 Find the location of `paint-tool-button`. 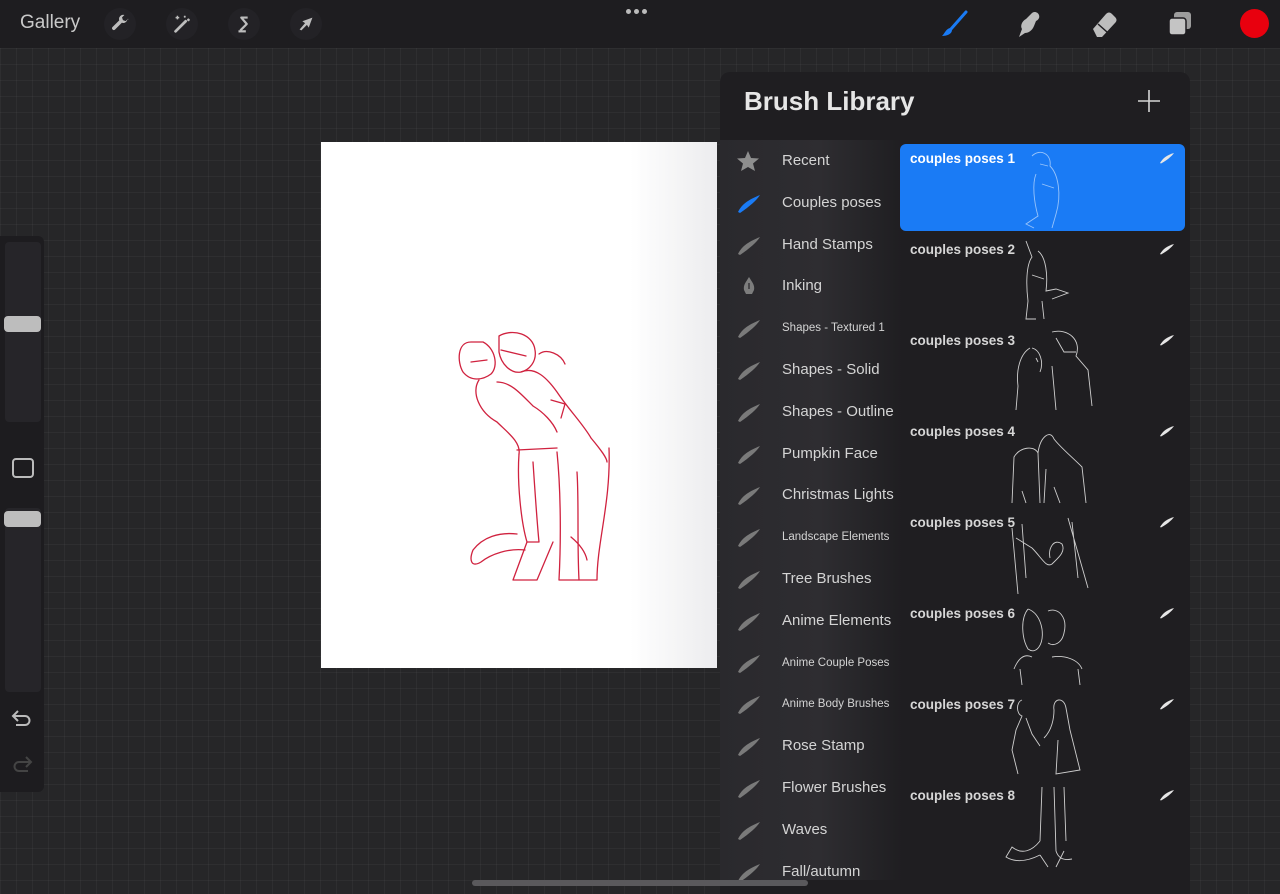

paint-tool-button is located at coordinates (954, 24).